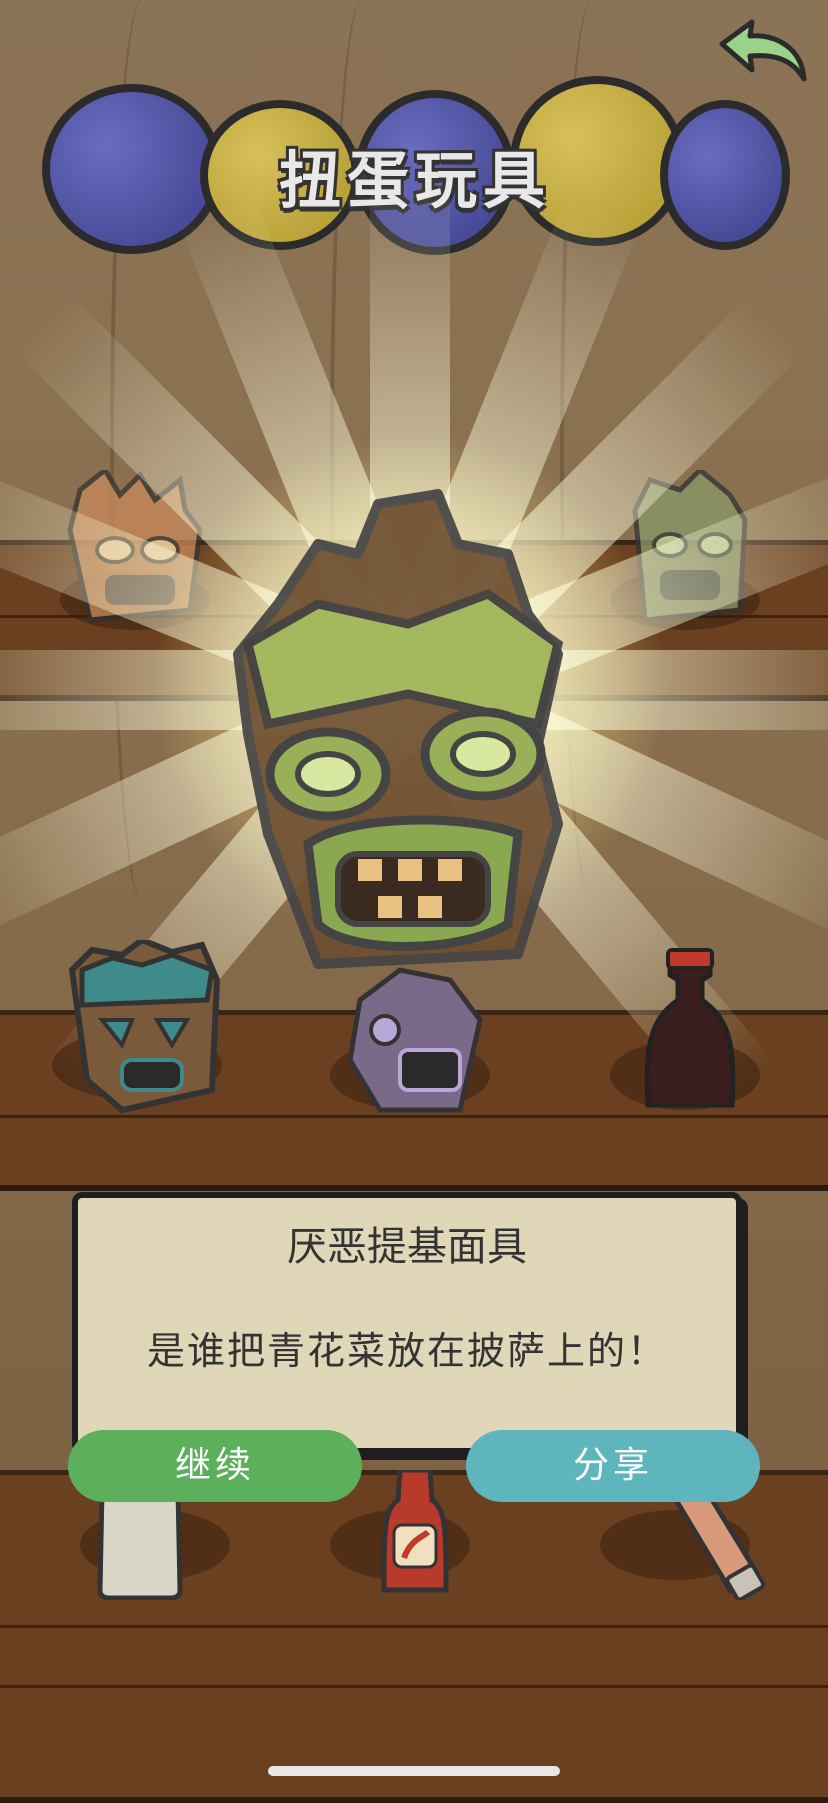 The height and width of the screenshot is (1803, 828). I want to click on hot-sauce-bottle-icon, so click(415, 1531).